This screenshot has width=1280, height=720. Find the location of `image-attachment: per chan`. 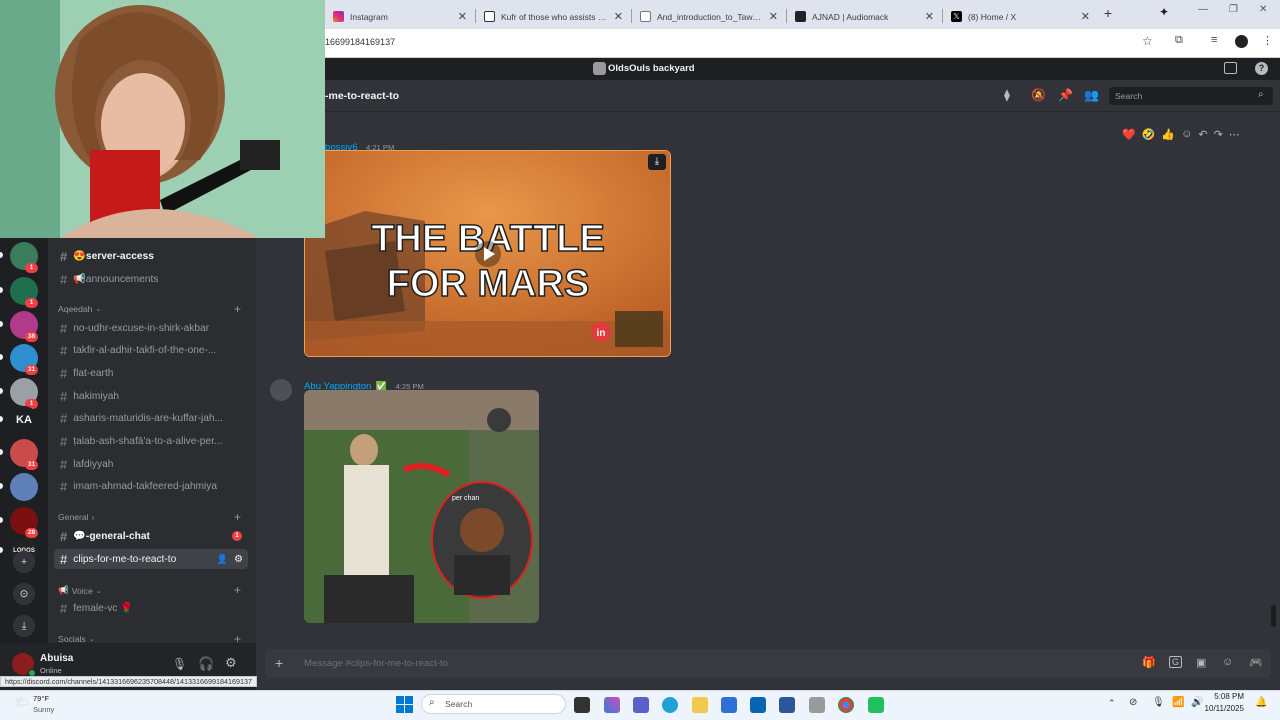

image-attachment: per chan is located at coordinates (421, 506).